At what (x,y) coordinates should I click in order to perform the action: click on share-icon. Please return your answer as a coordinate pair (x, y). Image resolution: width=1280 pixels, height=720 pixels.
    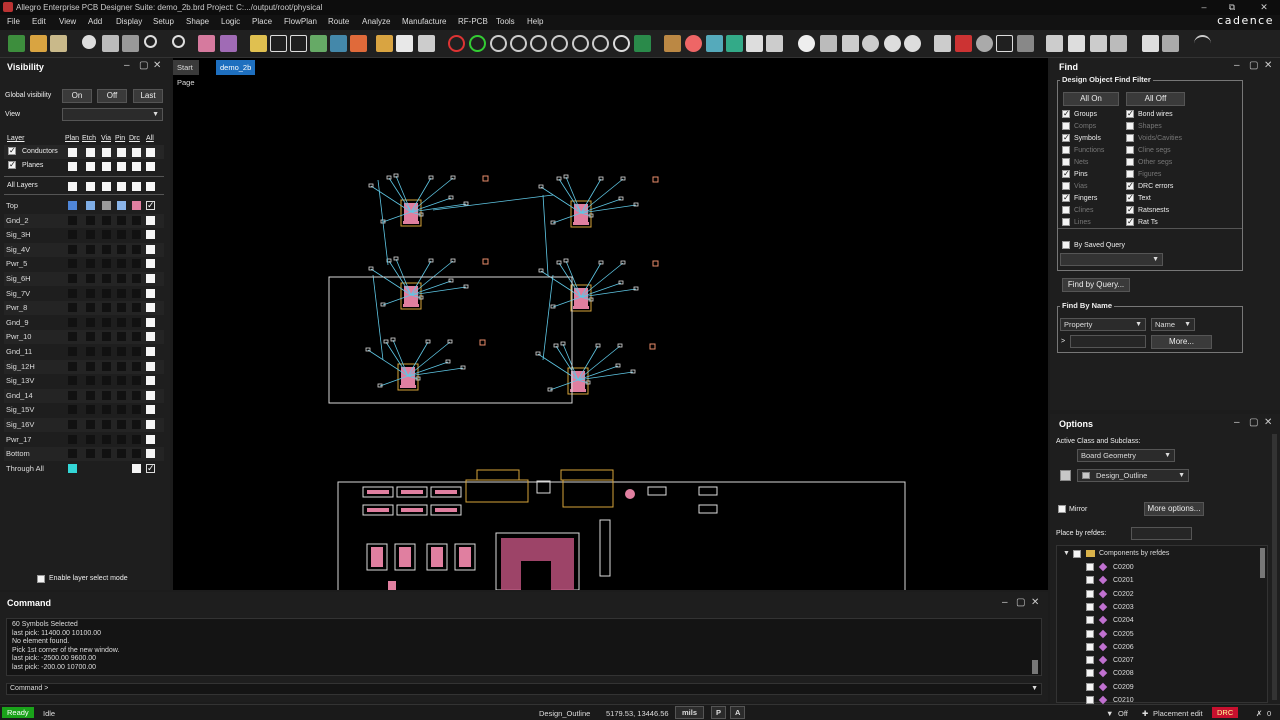
    Looking at the image, I should click on (1202, 43).